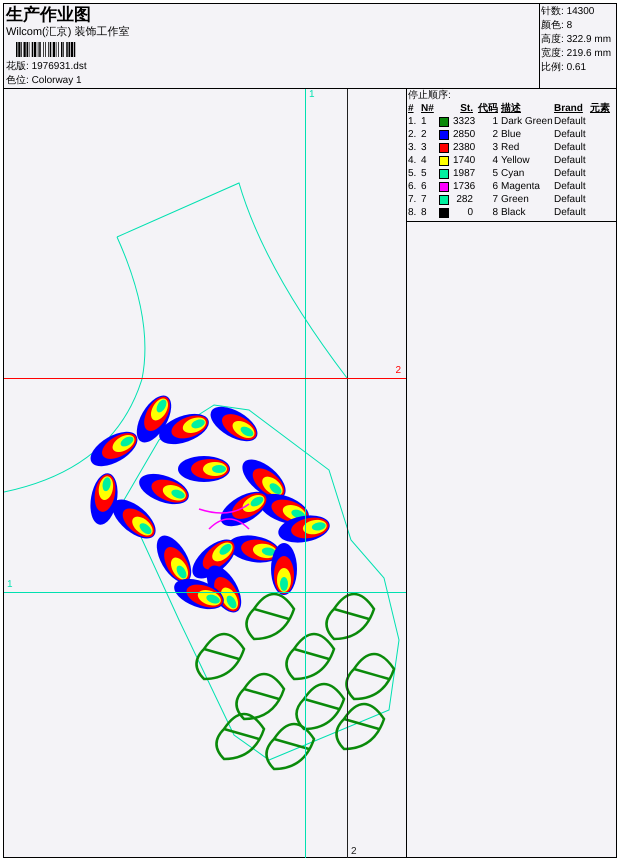 The height and width of the screenshot is (861, 620). Describe the element at coordinates (428, 108) in the screenshot. I see `column-header: N#` at that location.